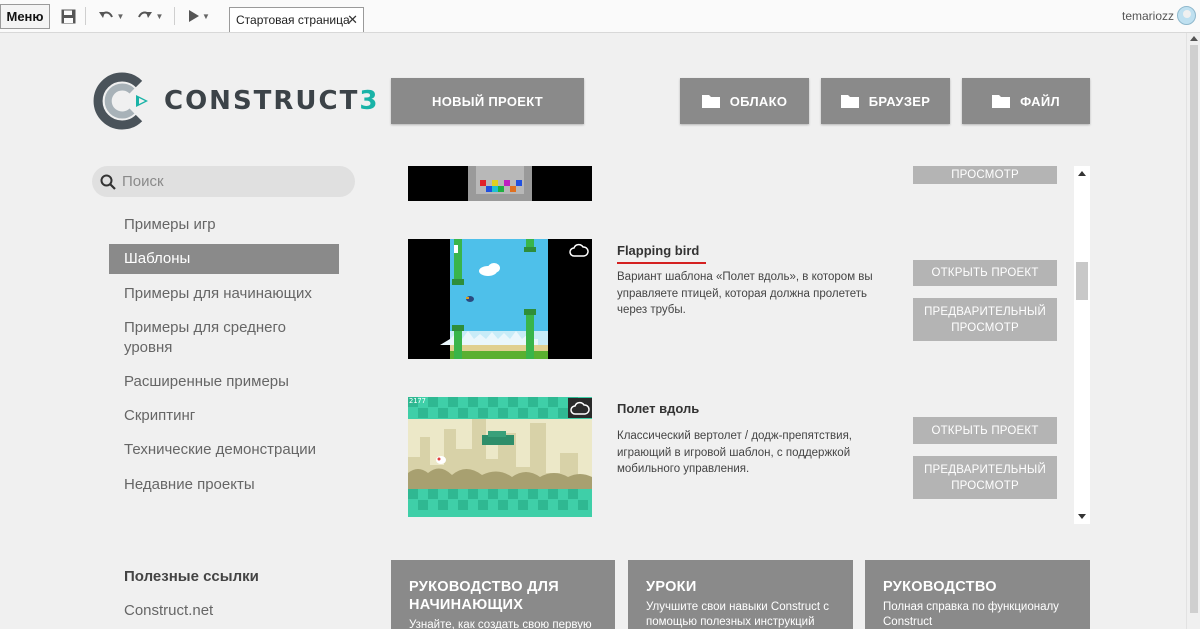  Describe the element at coordinates (671, 587) in the screenshot. I see `card-title: УРОКИ` at that location.